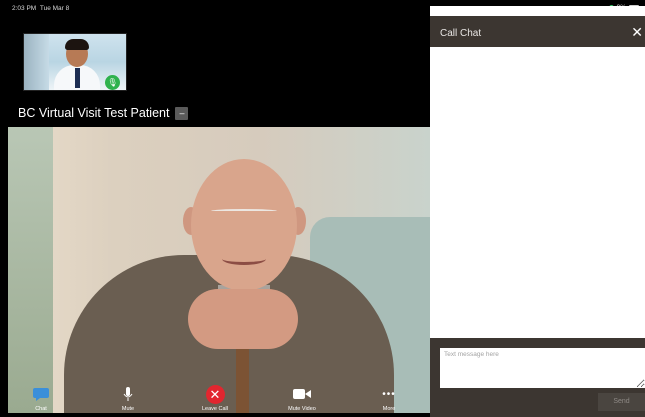 The height and width of the screenshot is (417, 645). I want to click on chat-header: Call Chat ✕, so click(537, 31).